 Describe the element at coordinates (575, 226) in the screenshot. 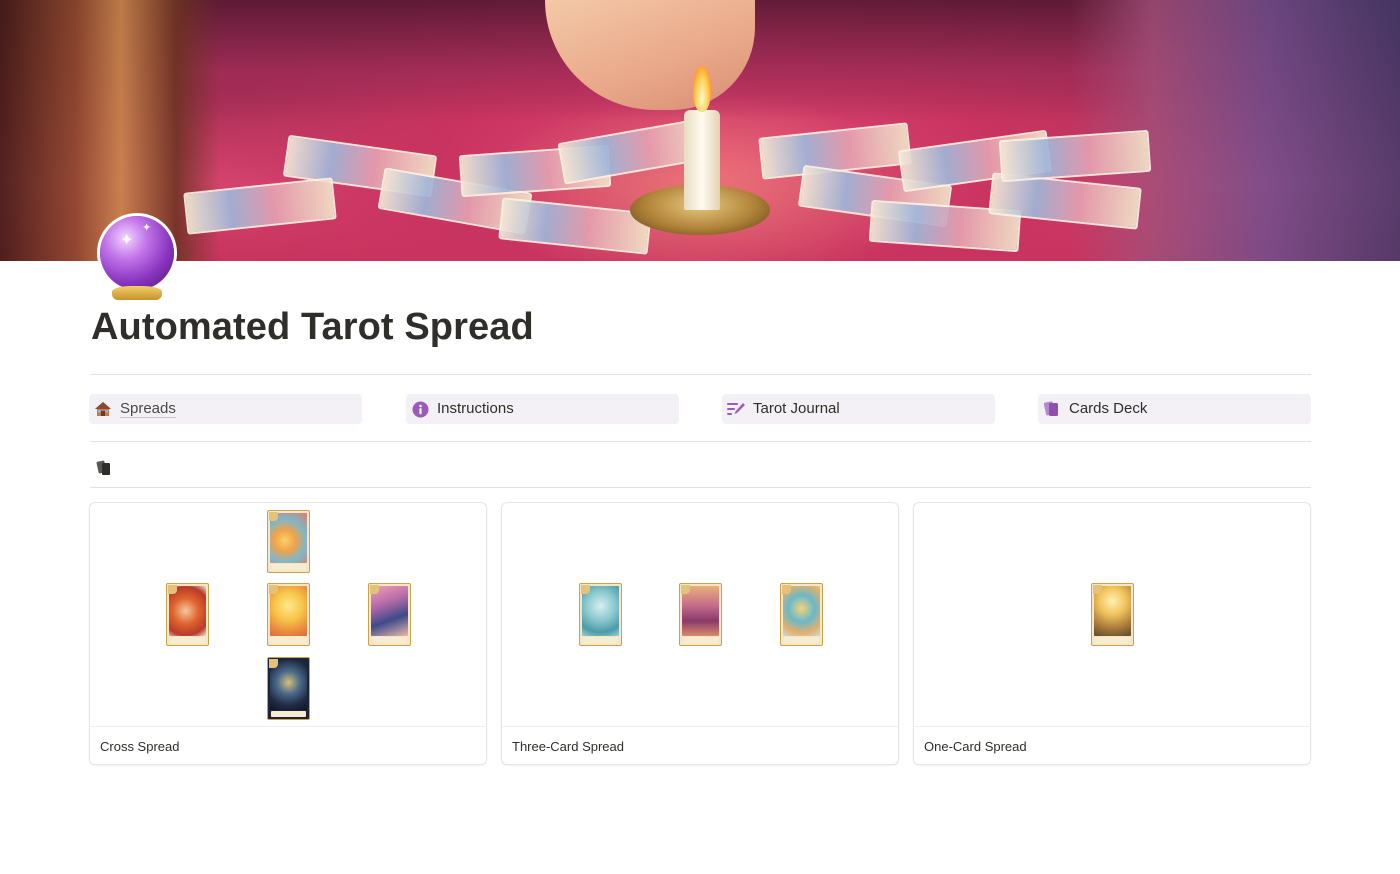

I see `cover-tarot-card` at that location.